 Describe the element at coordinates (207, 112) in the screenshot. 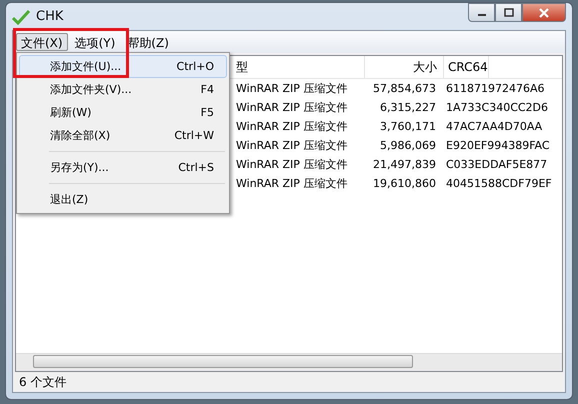

I see `shortcut-text: F5` at that location.